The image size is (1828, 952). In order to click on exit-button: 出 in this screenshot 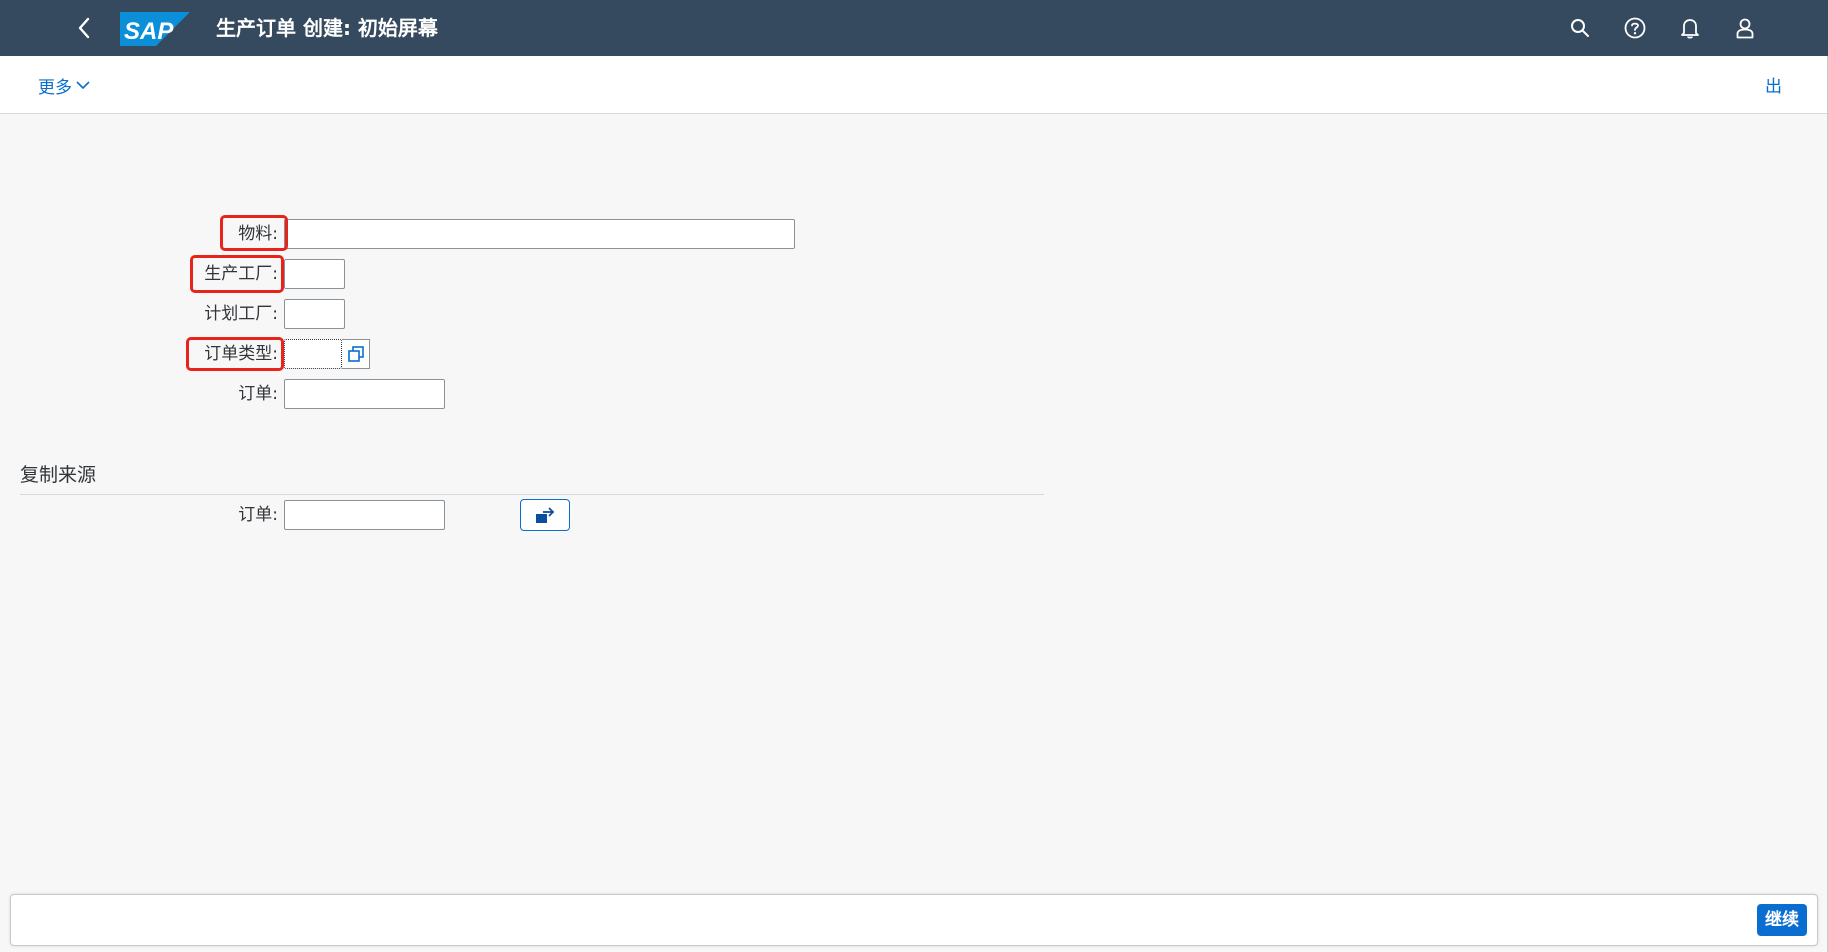, I will do `click(1773, 85)`.